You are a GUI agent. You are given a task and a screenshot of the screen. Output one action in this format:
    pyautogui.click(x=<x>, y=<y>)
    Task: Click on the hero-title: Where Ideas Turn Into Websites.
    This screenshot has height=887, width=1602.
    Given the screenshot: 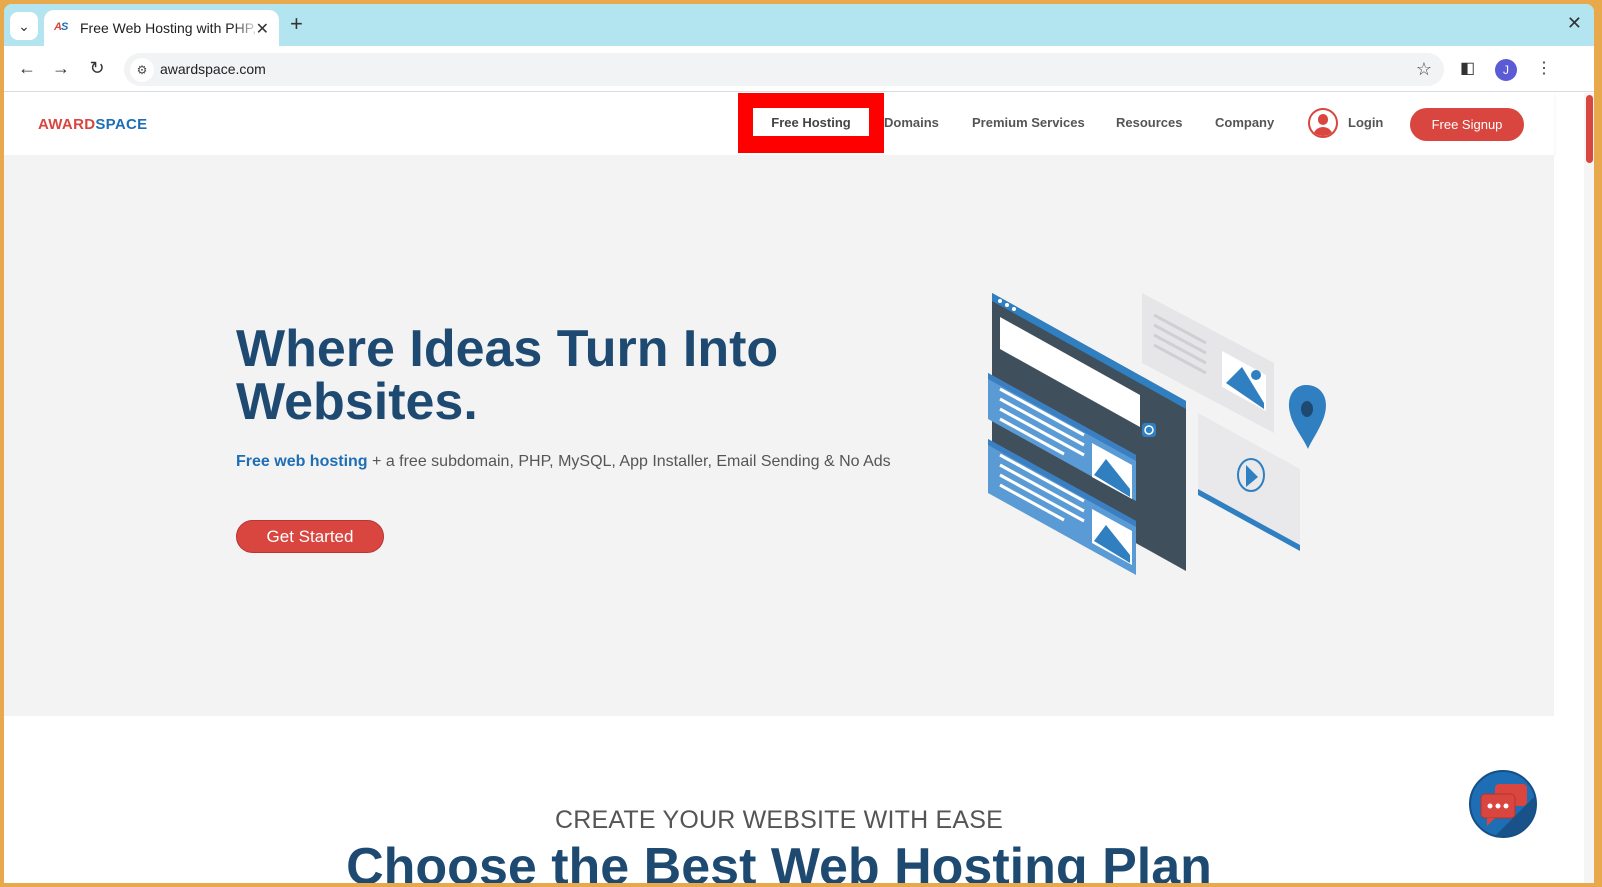 What is the action you would take?
    pyautogui.click(x=507, y=375)
    